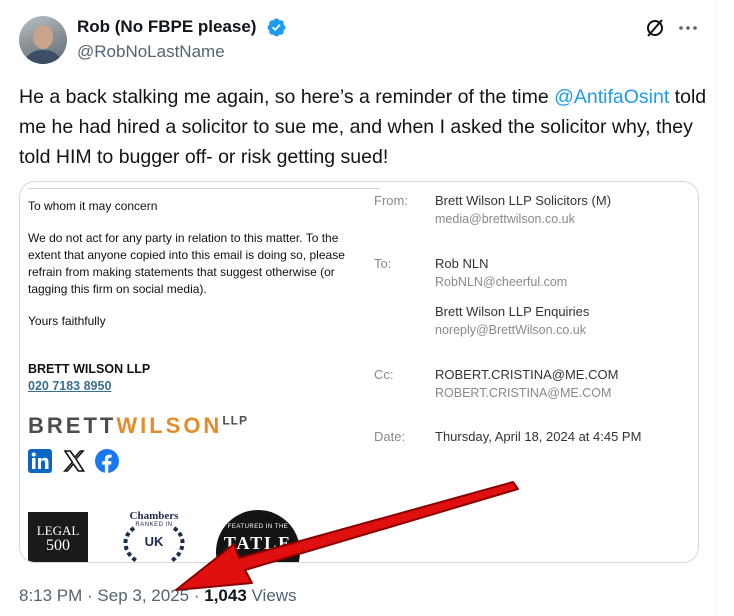  I want to click on date-label: Date:, so click(390, 436).